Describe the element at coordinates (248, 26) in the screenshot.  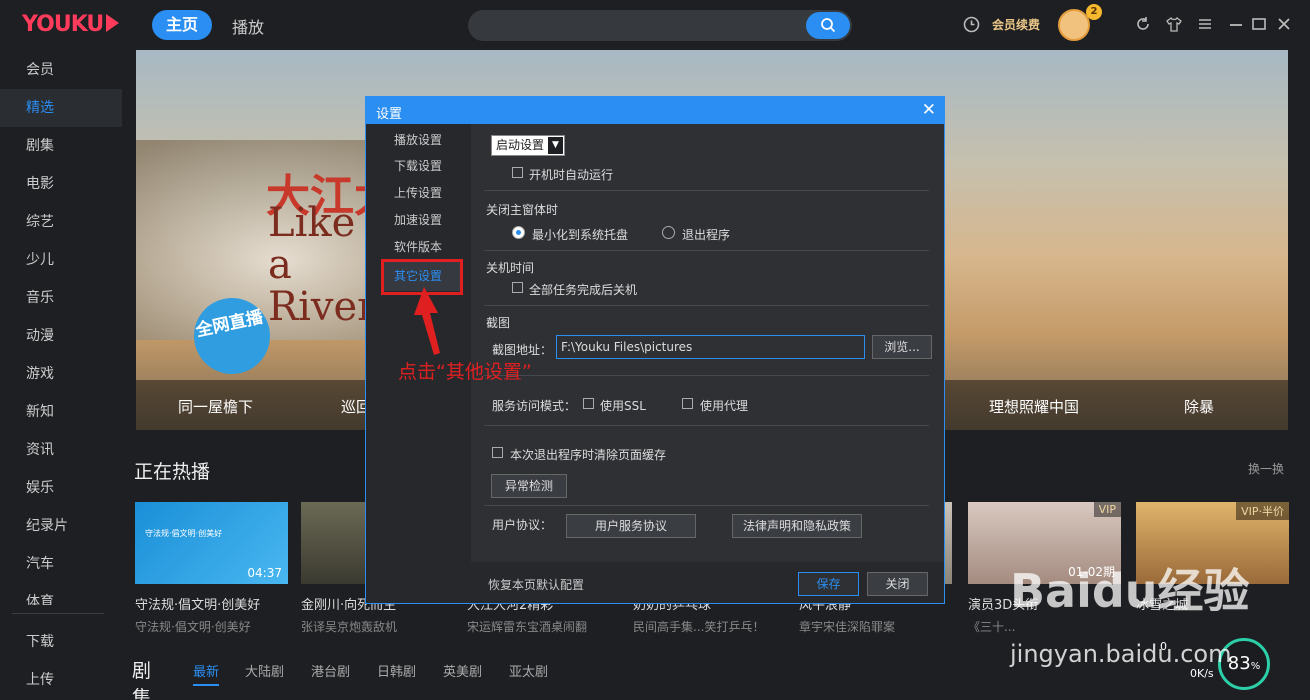
I see `nav-play-tab: 播放` at that location.